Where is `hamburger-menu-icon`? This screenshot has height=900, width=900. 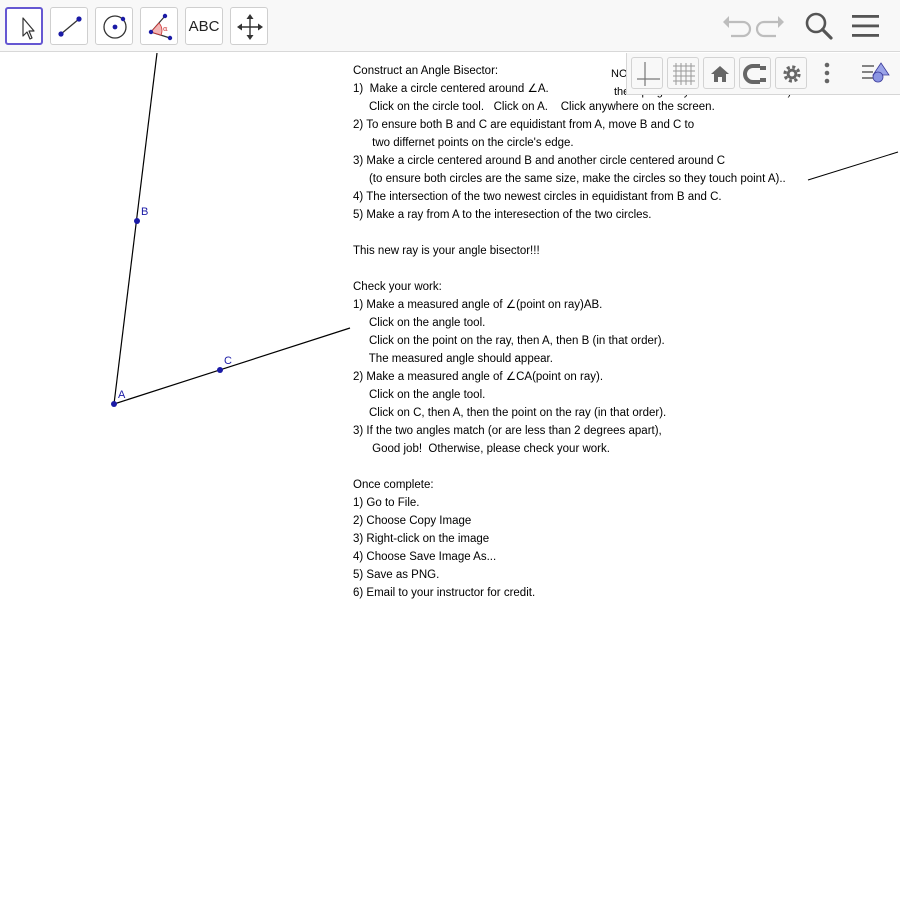 hamburger-menu-icon is located at coordinates (865, 26).